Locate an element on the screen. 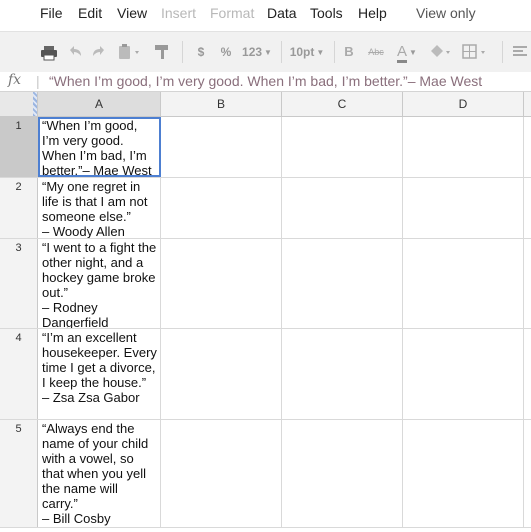 Image resolution: width=531 pixels, height=532 pixels. cell-d3 is located at coordinates (463, 283).